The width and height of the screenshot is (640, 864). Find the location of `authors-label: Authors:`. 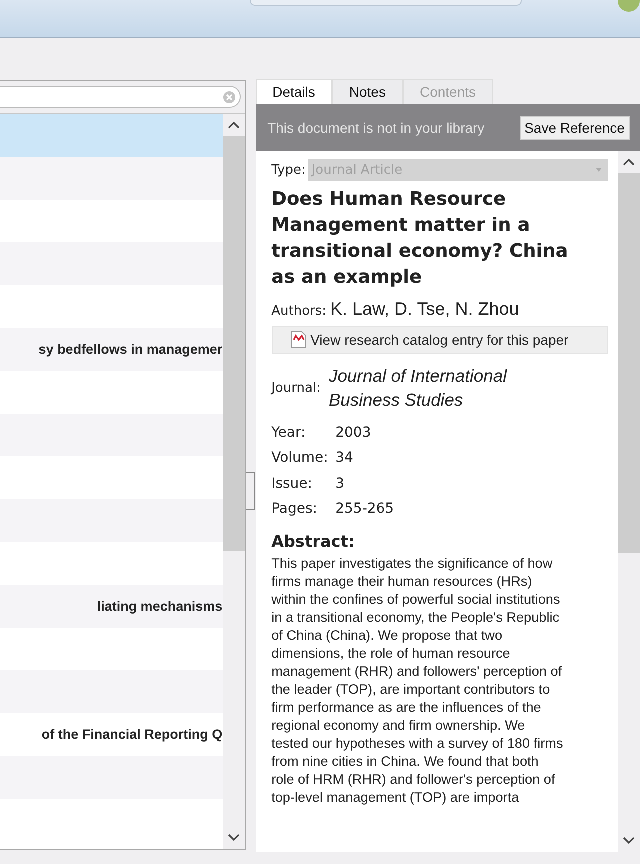

authors-label: Authors: is located at coordinates (299, 311).